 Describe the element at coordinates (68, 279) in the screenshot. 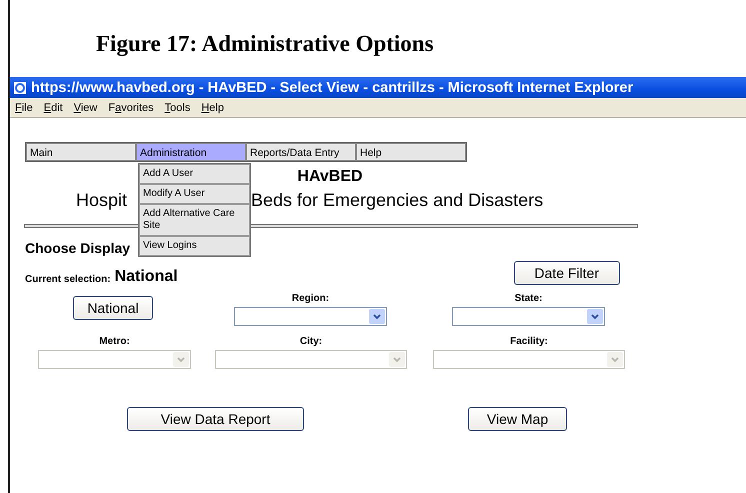

I see `current-selection-label: Current selection:` at that location.